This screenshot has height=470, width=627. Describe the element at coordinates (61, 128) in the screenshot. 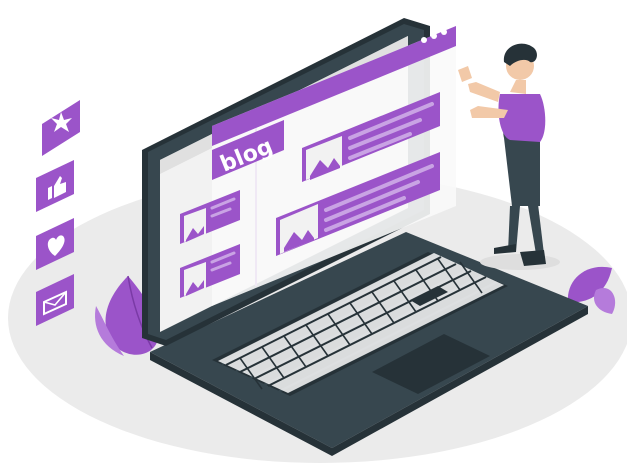

I see `star-badge` at that location.